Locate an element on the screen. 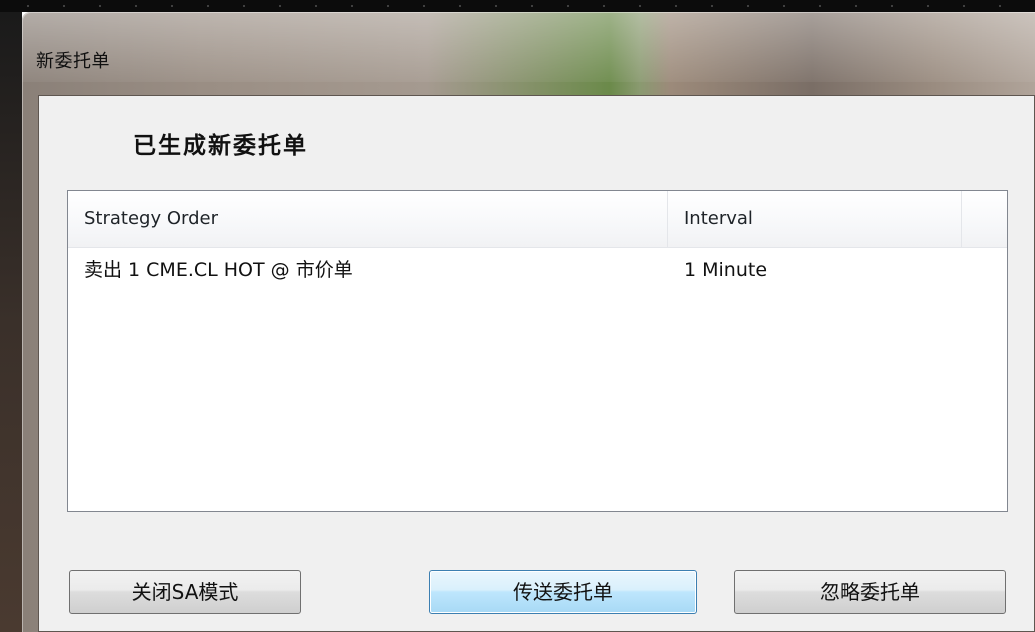 This screenshot has width=1035, height=632. cell-strategy-order: 卖出 1 CME.CL HOT @ 市价单 is located at coordinates (218, 270).